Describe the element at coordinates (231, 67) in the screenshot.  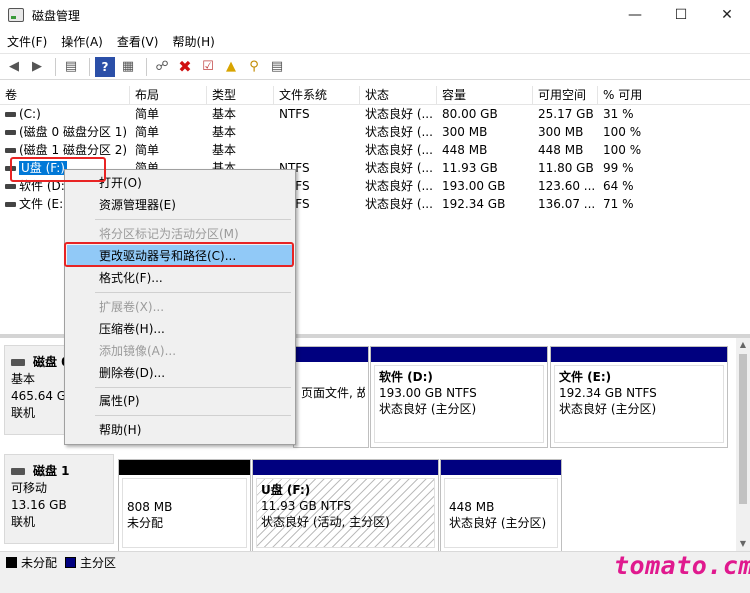
I see `import-icon: ▲` at that location.